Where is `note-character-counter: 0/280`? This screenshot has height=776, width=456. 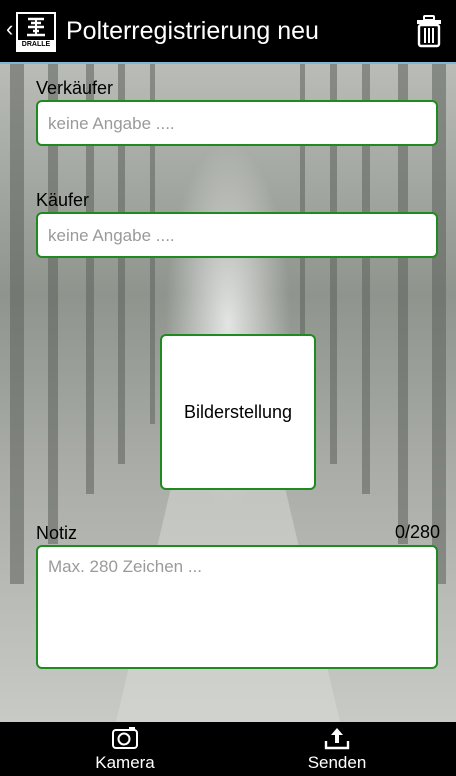 note-character-counter: 0/280 is located at coordinates (417, 532).